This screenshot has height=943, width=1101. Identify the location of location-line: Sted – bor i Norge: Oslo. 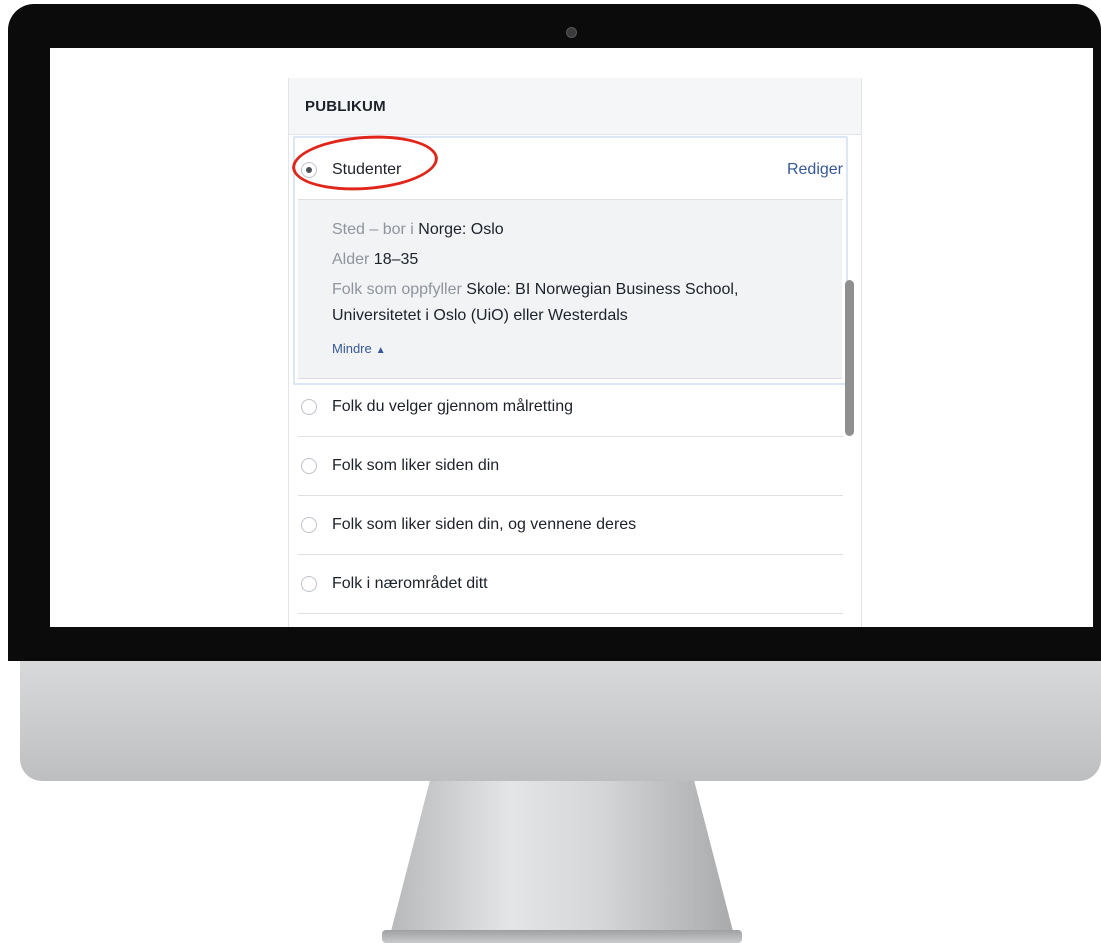
(418, 230).